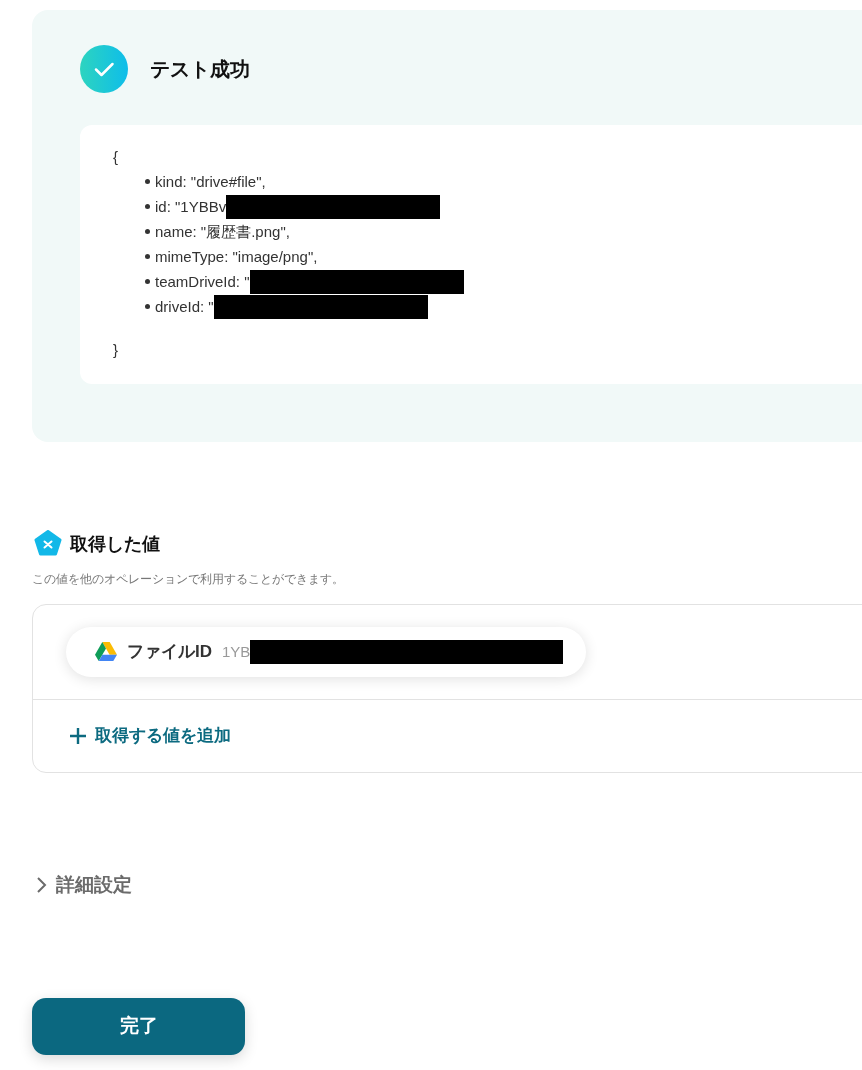  Describe the element at coordinates (210, 181) in the screenshot. I see `field-text: kind: "drive#file",` at that location.